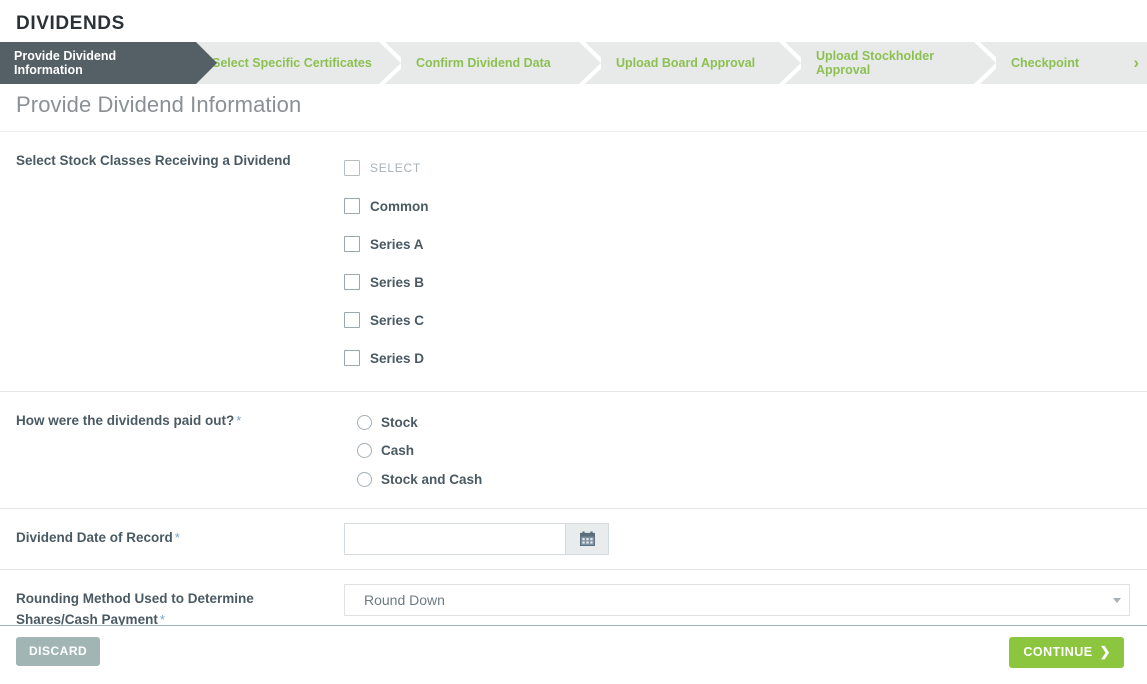  I want to click on wizard-step-upload-stockholder-approval: Upload Stockholder Approval, so click(898, 63).